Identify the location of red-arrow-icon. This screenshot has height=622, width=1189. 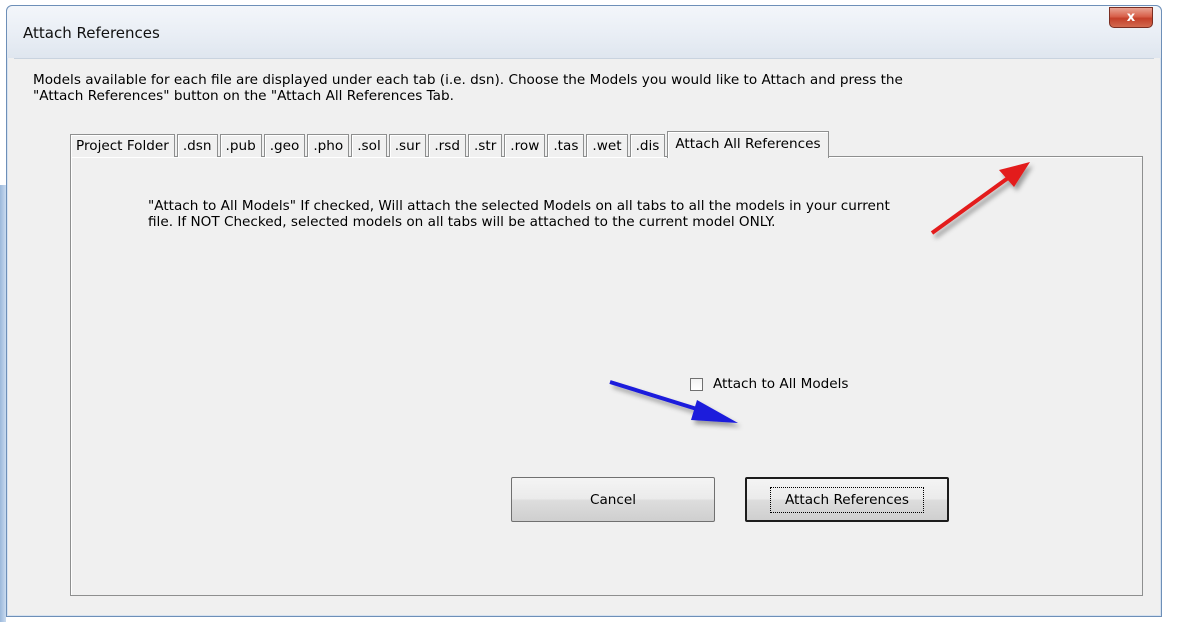
(980, 198).